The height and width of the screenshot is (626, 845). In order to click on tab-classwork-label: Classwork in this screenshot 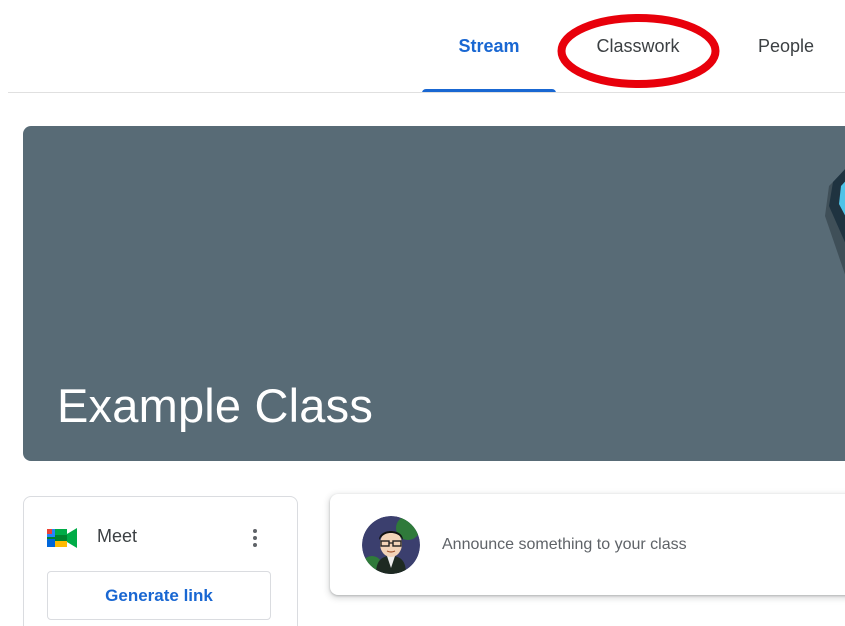, I will do `click(638, 45)`.